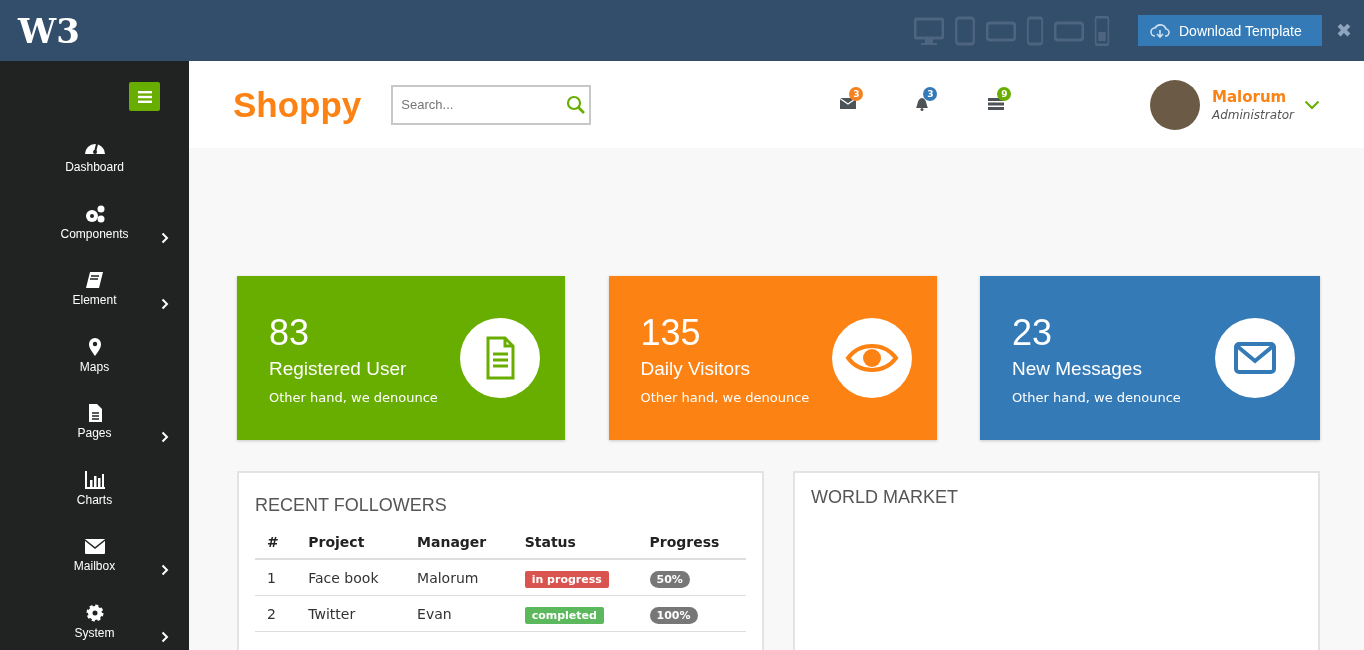  What do you see at coordinates (1250, 96) in the screenshot?
I see `user-name: Malorum` at bounding box center [1250, 96].